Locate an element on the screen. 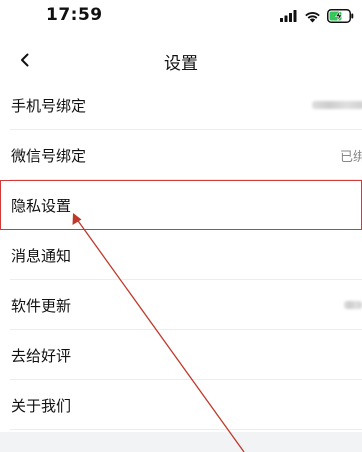 This screenshot has width=362, height=452. nav-bar: 设置 is located at coordinates (181, 60).